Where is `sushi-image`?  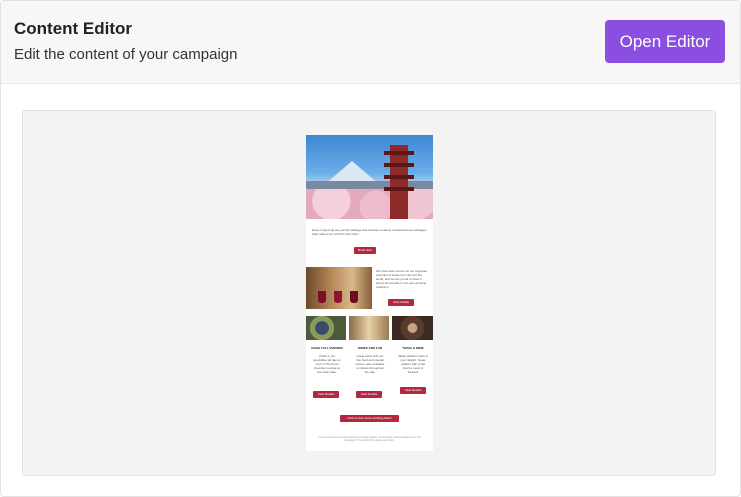 sushi-image is located at coordinates (326, 328).